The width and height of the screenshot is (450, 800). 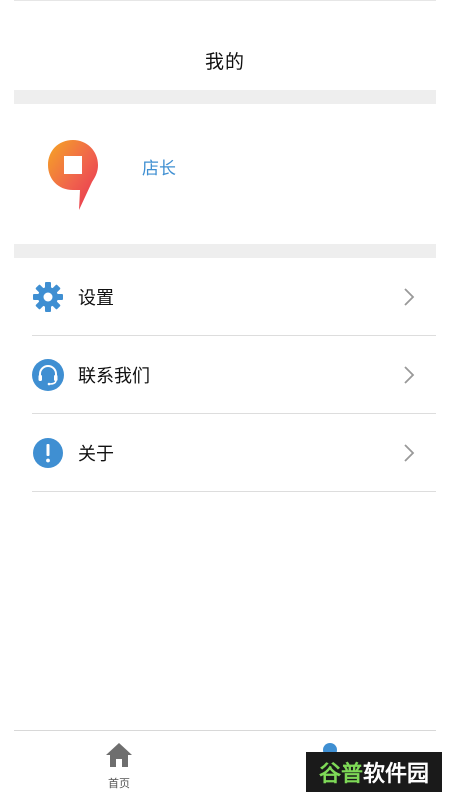 I want to click on header: 我的, so click(x=225, y=45).